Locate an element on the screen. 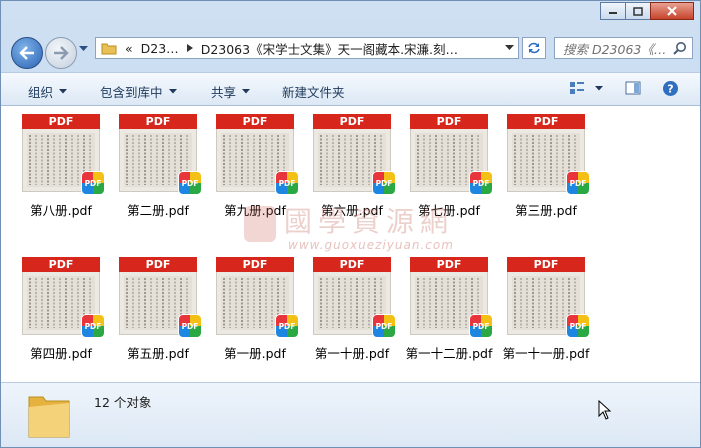 Image resolution: width=701 pixels, height=448 pixels. search-box is located at coordinates (623, 48).